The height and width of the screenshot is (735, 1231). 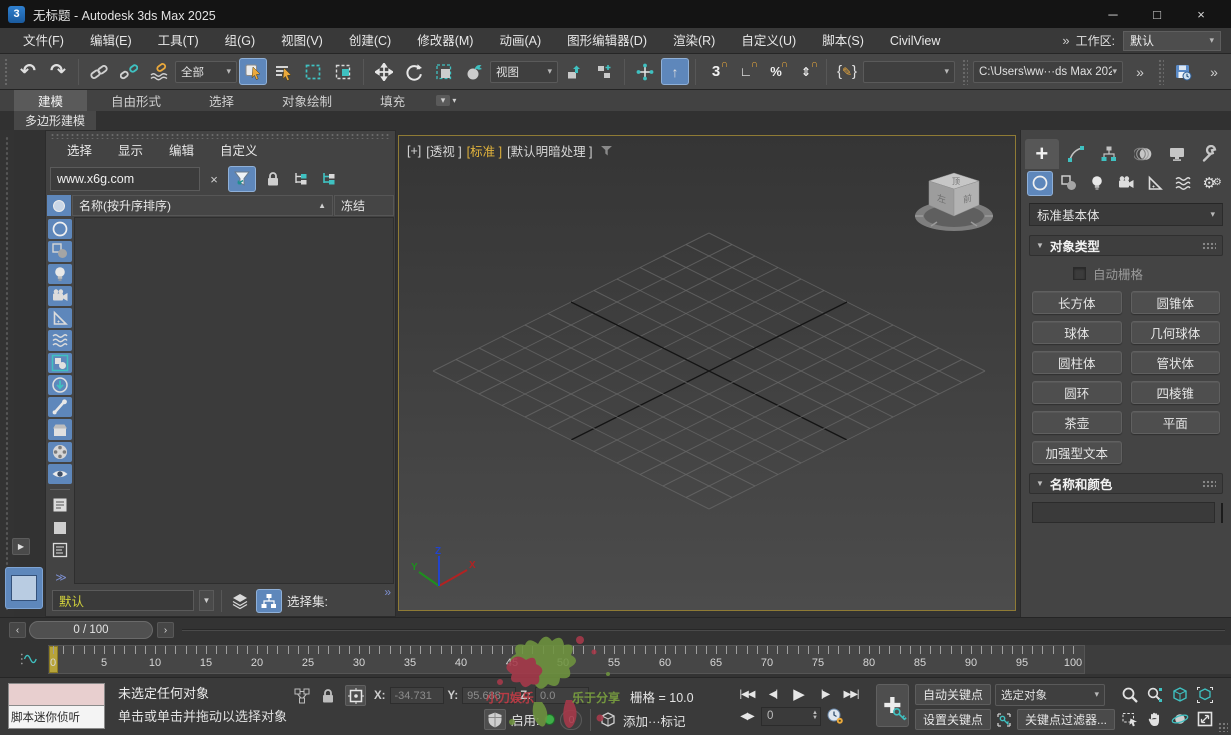 I want to click on select-and-scale-button, so click(x=444, y=71).